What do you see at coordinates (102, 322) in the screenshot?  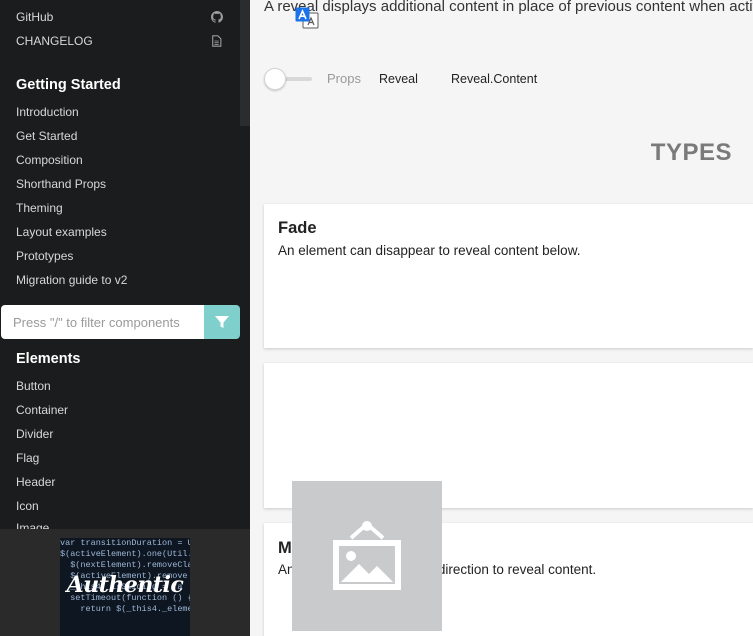 I see `filter-input` at bounding box center [102, 322].